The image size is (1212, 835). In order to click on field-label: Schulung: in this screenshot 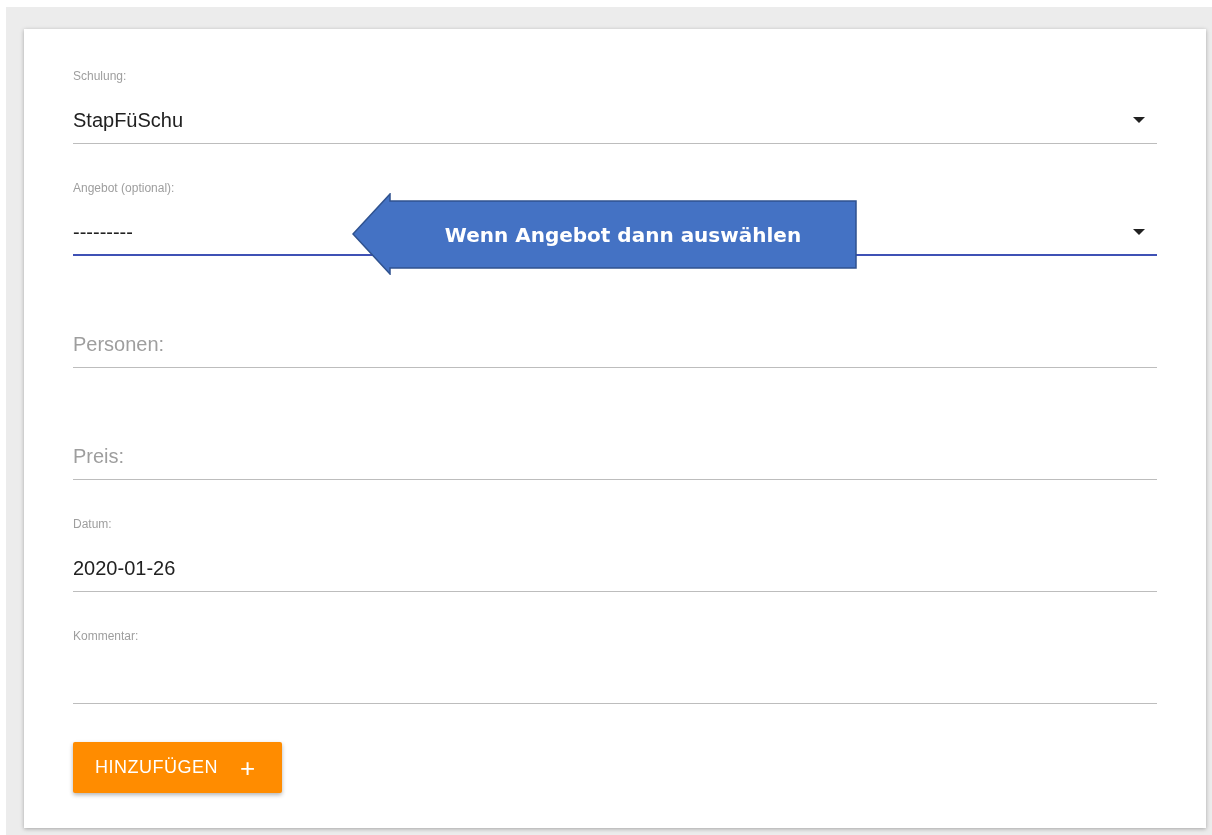, I will do `click(100, 76)`.